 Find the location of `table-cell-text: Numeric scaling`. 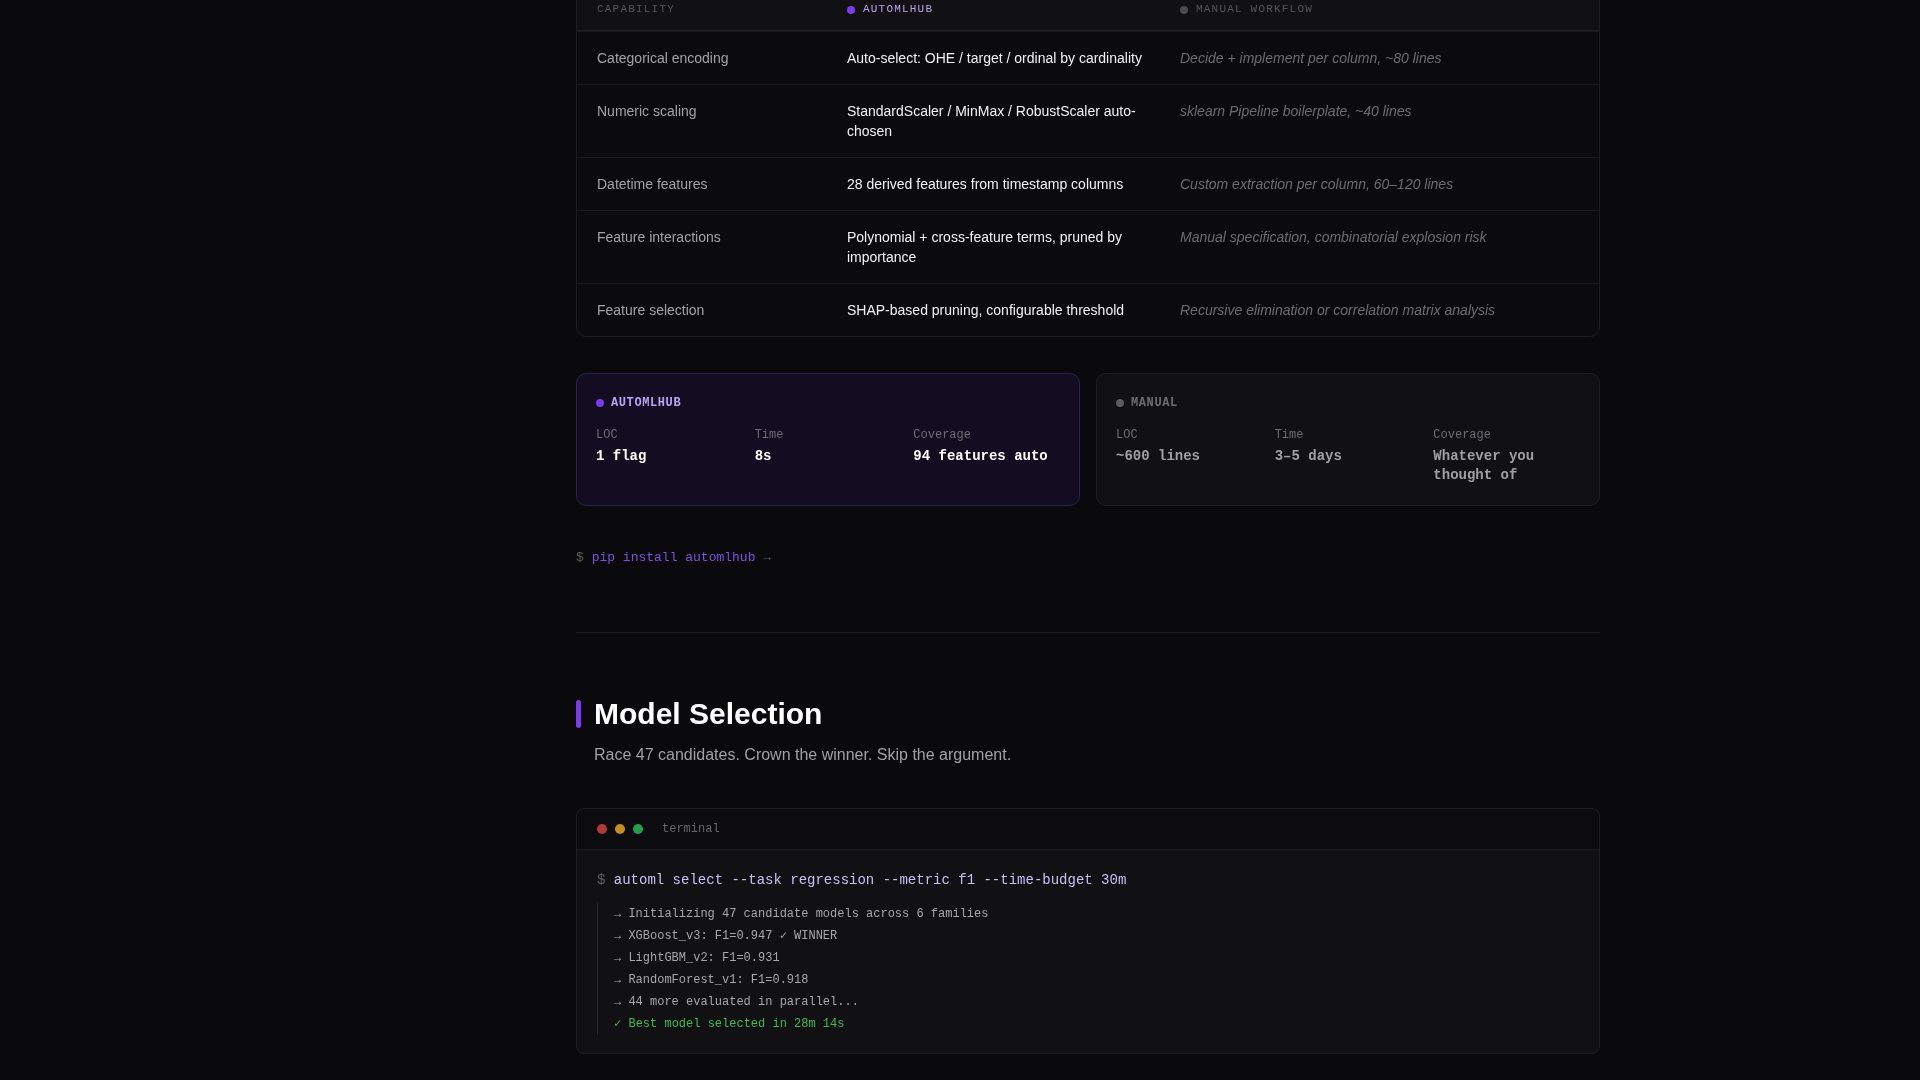

table-cell-text: Numeric scaling is located at coordinates (647, 111).